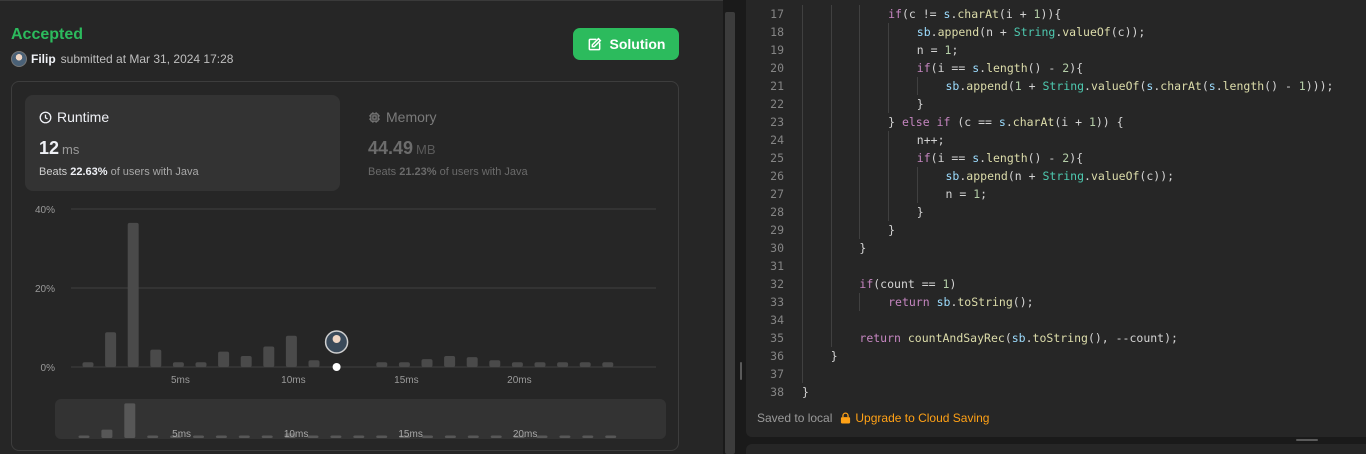  What do you see at coordinates (777, 50) in the screenshot?
I see `line-number: 19` at bounding box center [777, 50].